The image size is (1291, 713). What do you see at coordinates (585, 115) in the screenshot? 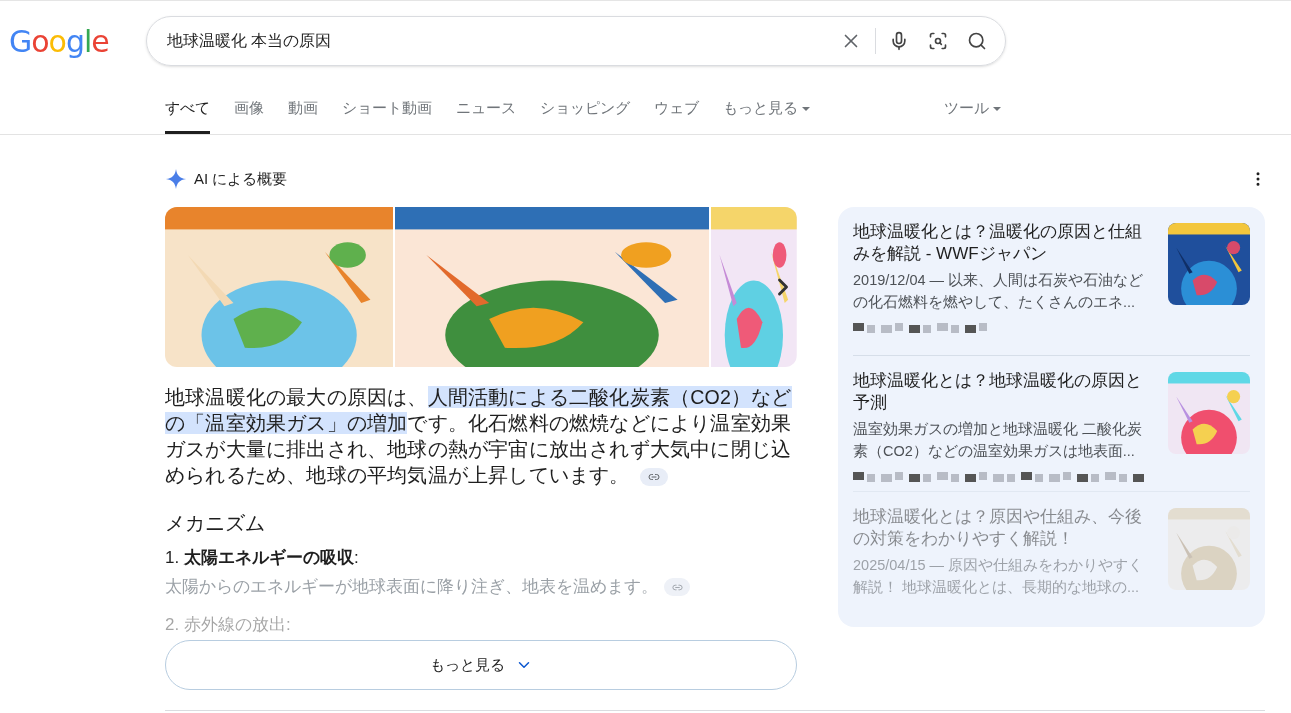
I see `search-tab: ショッピング` at bounding box center [585, 115].